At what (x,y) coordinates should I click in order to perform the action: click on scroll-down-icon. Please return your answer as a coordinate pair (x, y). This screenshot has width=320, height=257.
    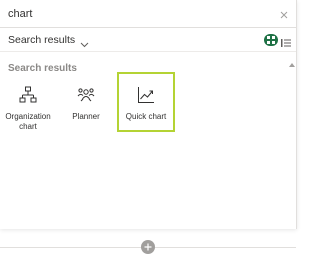
    Looking at the image, I should click on (292, 224).